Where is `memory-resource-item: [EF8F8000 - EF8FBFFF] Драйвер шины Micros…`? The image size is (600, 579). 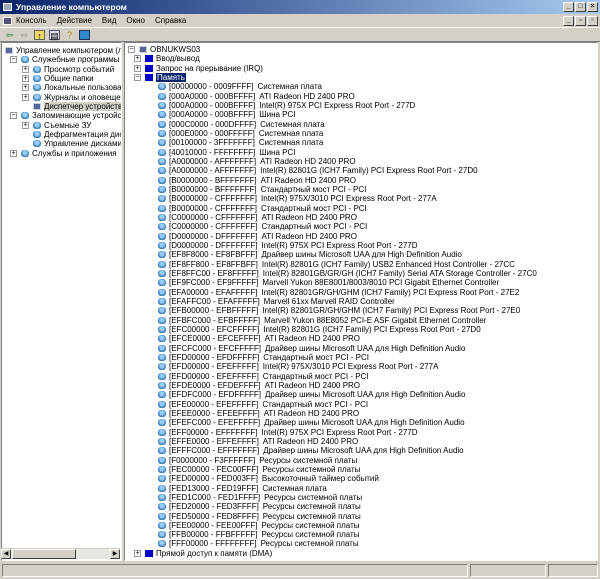 memory-resource-item: [EF8F8000 - EF8FBFFF] Драйвер шины Micros… is located at coordinates (310, 254).